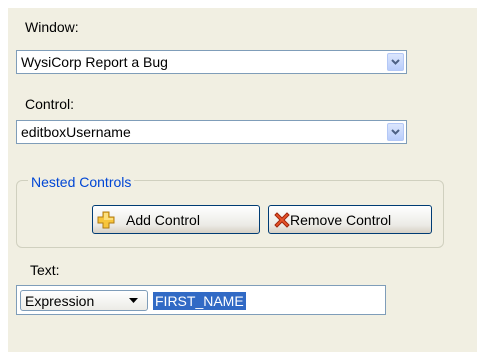 The height and width of the screenshot is (352, 477). What do you see at coordinates (163, 220) in the screenshot?
I see `add-control-label: Add Control` at bounding box center [163, 220].